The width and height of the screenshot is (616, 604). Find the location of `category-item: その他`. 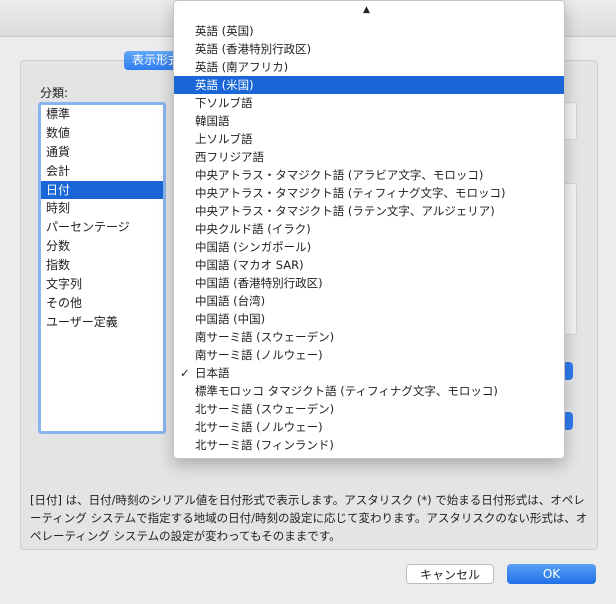

category-item: その他 is located at coordinates (102, 303).